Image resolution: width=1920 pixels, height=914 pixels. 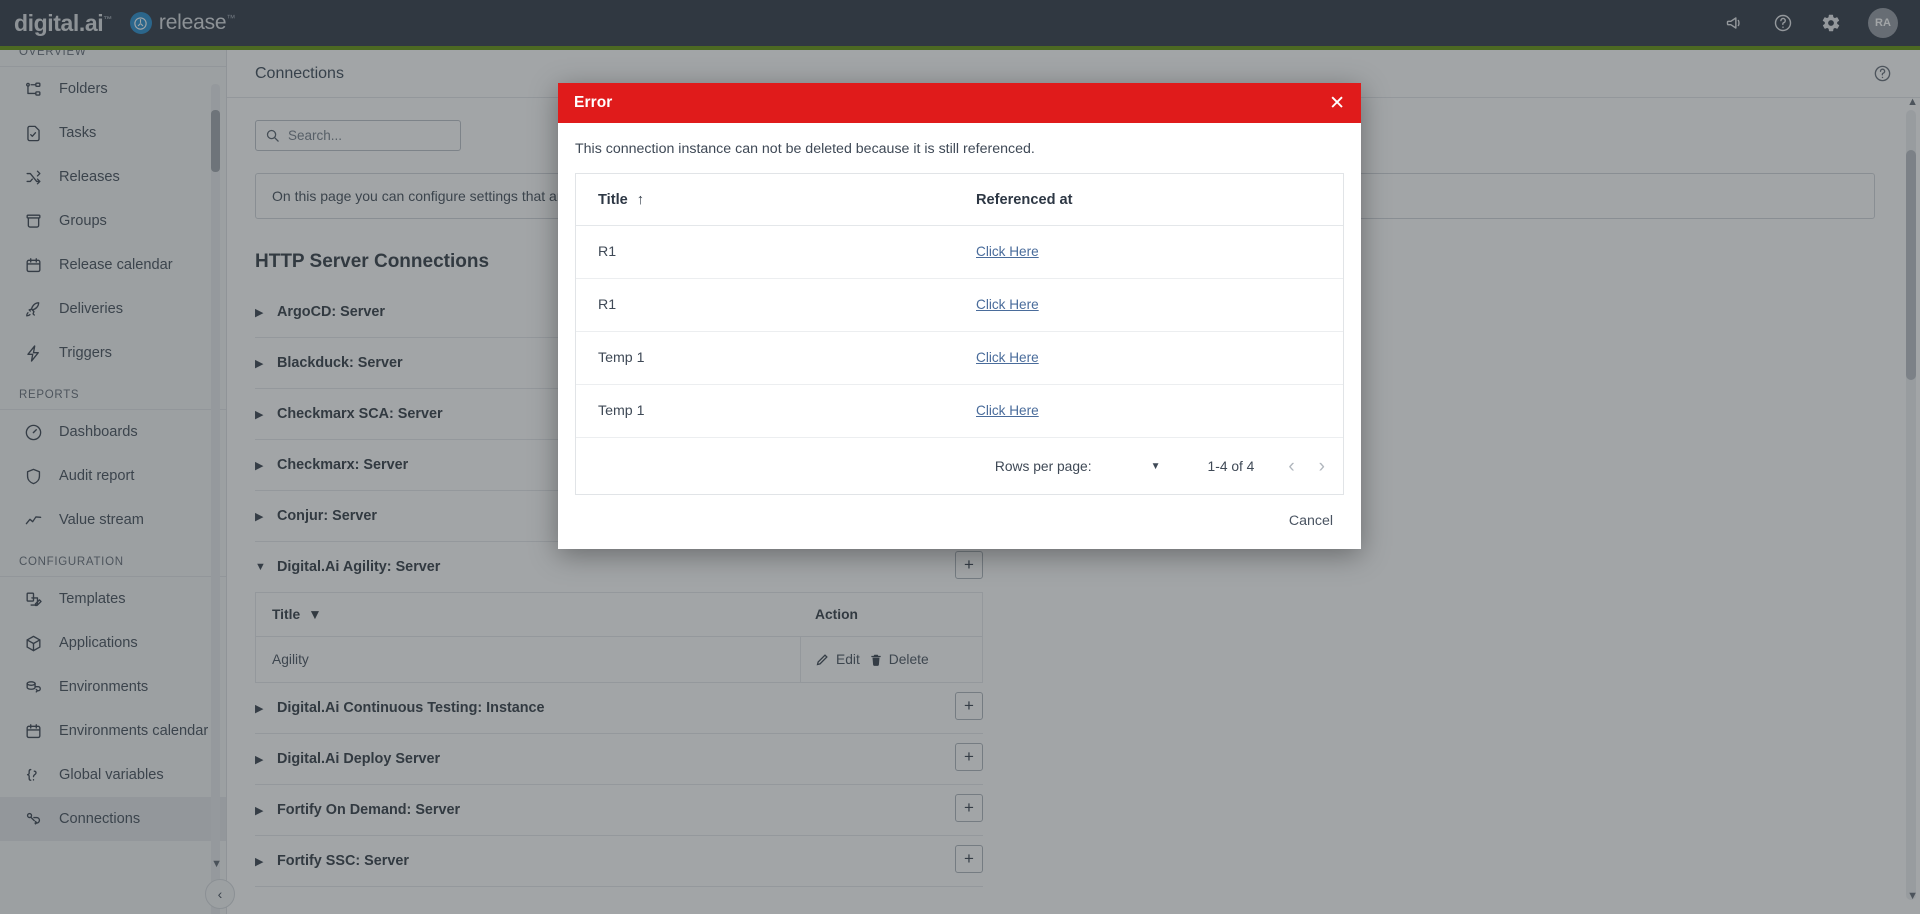 I want to click on column-header-referenced-at: Referenced at, so click(x=1024, y=199).